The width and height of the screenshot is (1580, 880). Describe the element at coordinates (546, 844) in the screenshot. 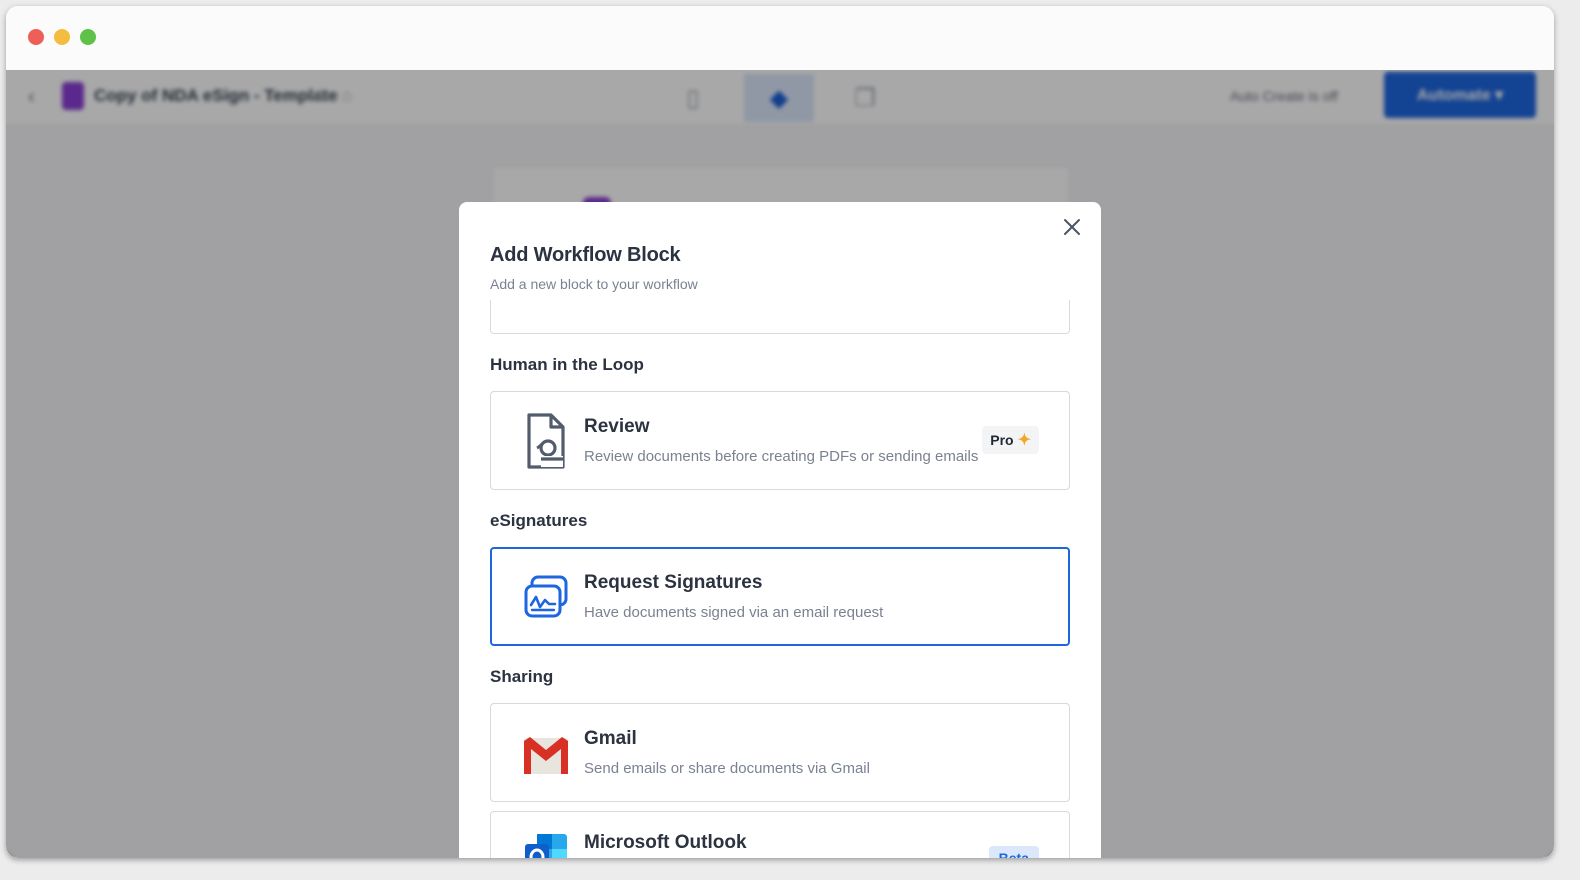

I see `outlook-icon` at that location.